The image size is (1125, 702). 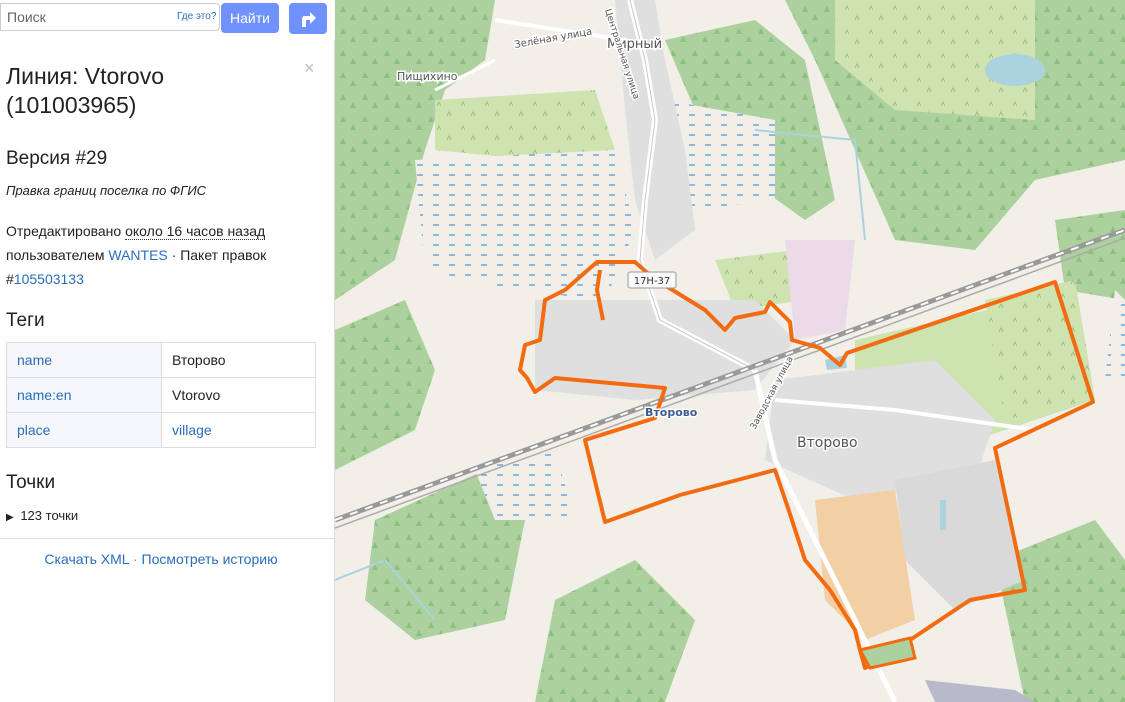 What do you see at coordinates (238, 360) in the screenshot?
I see `tag-value: Второво` at bounding box center [238, 360].